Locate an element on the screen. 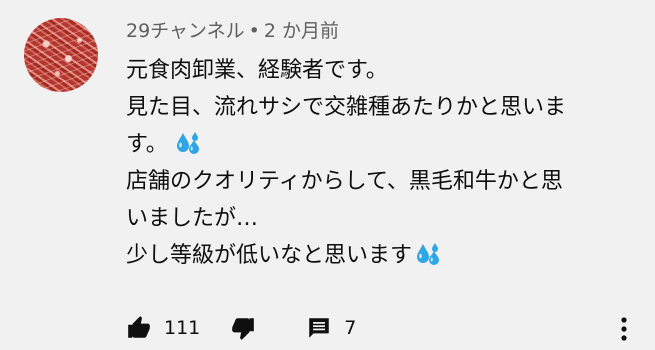  comment-line: 少し等級が低いなと思います is located at coordinates (381, 255).